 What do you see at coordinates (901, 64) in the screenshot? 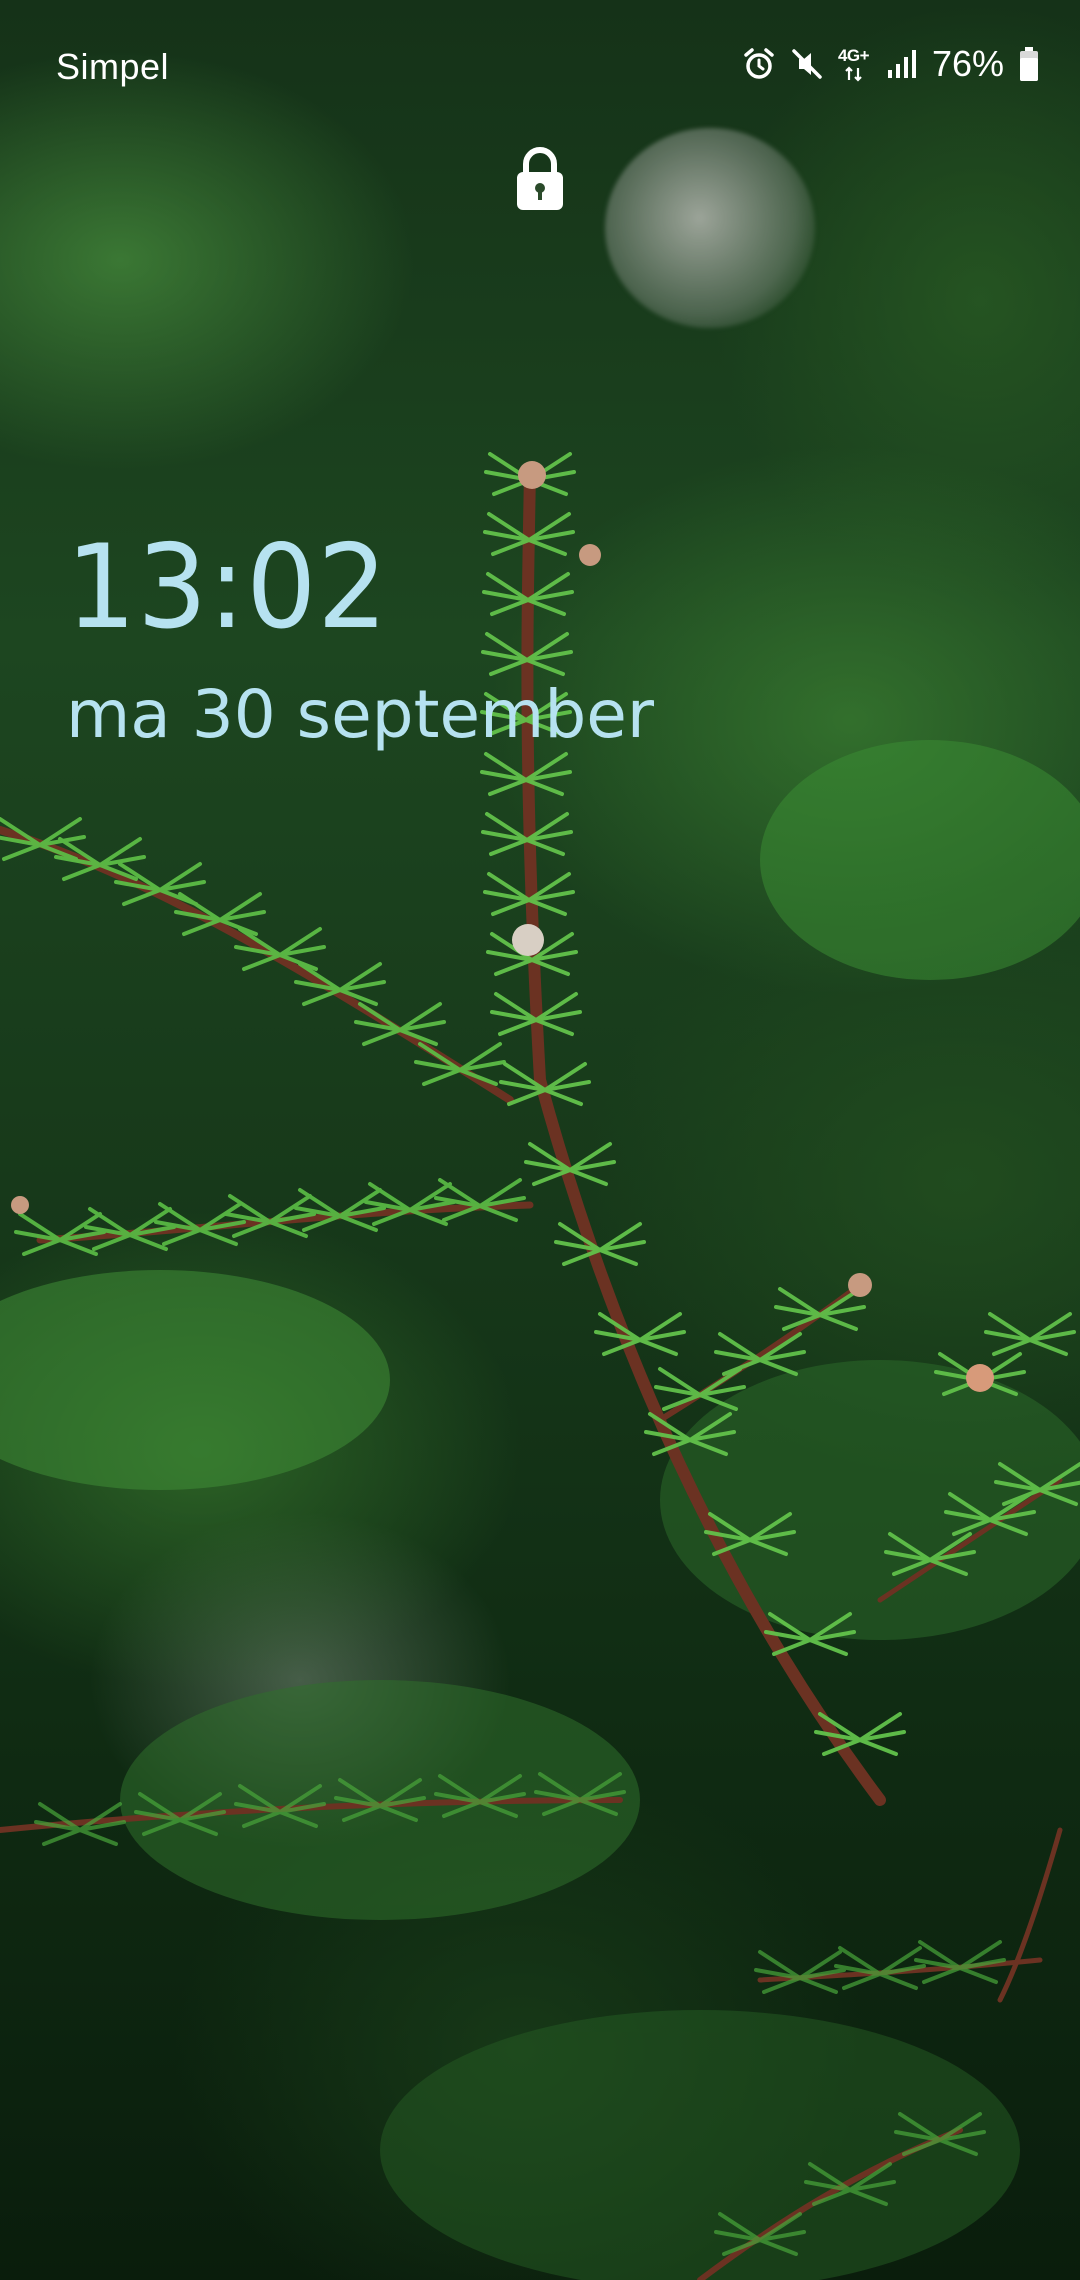
I see `signal-icon` at bounding box center [901, 64].